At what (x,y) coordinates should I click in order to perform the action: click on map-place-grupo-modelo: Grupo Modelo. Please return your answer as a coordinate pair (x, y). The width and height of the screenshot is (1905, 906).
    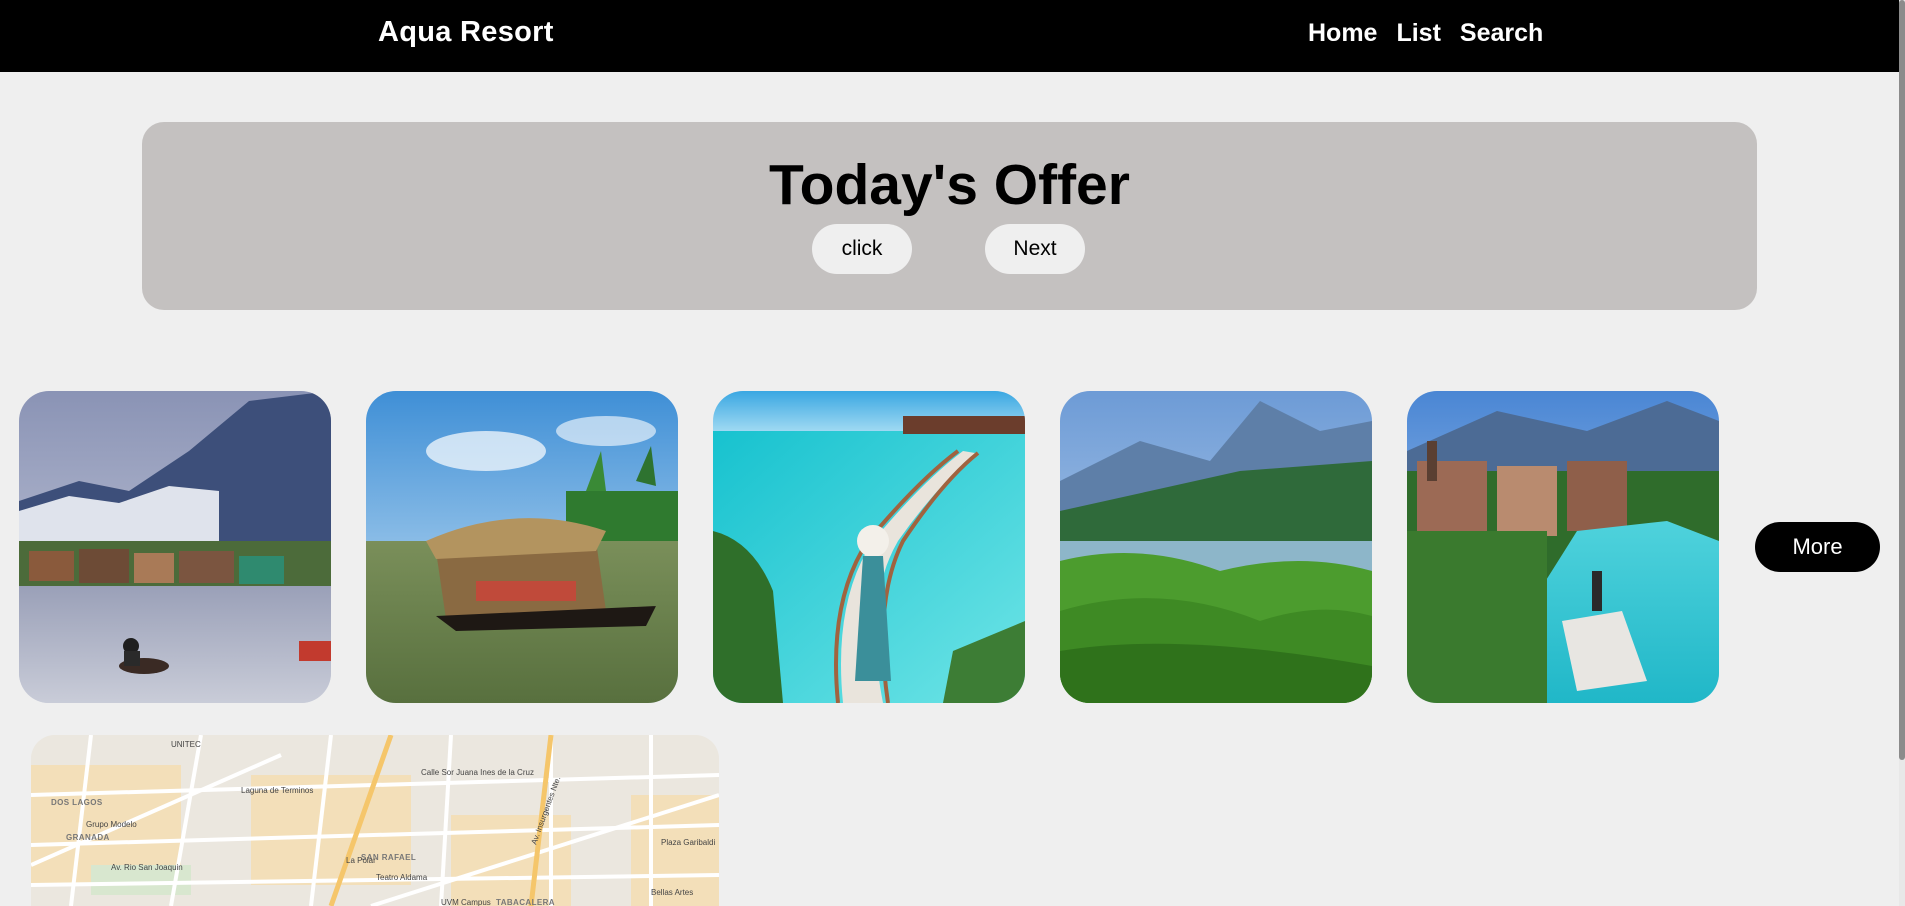
    Looking at the image, I should click on (111, 824).